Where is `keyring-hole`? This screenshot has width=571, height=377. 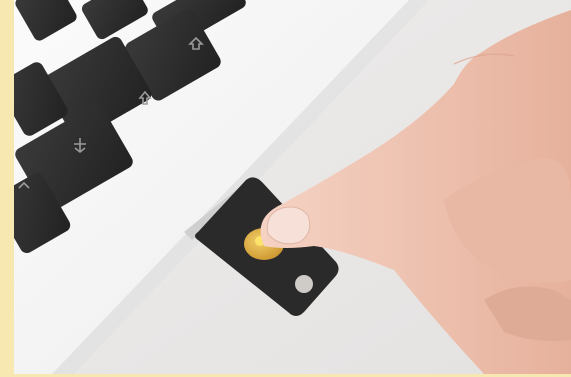
keyring-hole is located at coordinates (304, 284).